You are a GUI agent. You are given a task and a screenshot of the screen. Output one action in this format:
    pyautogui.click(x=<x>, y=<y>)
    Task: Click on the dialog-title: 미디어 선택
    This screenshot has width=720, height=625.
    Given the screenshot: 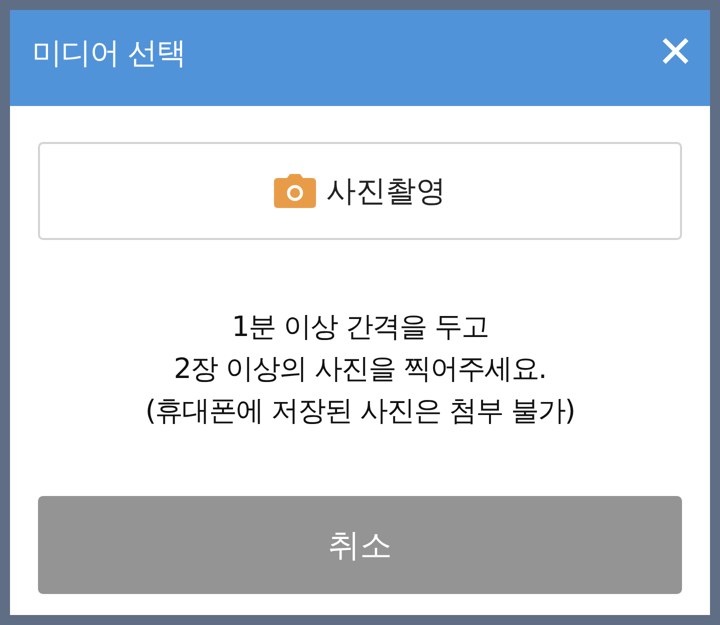 What is the action you would take?
    pyautogui.click(x=109, y=53)
    